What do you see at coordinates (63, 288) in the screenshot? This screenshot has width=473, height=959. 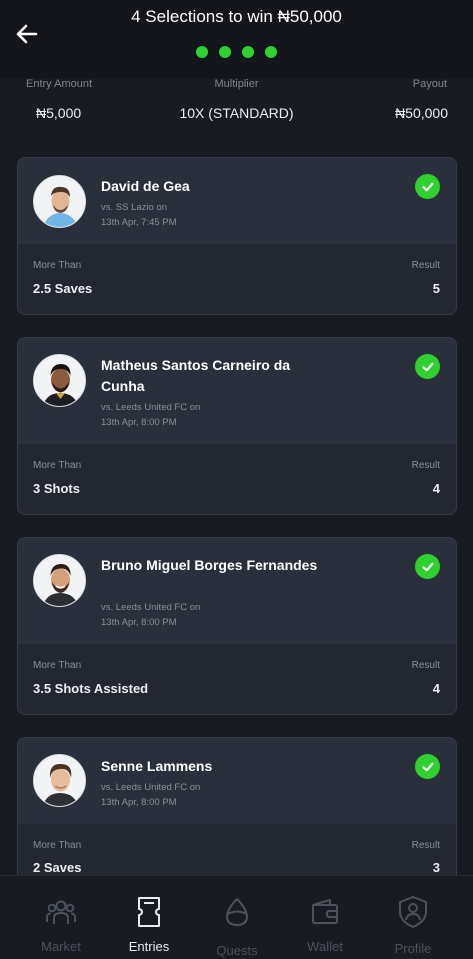 I see `stat-line: 2.5 Saves` at bounding box center [63, 288].